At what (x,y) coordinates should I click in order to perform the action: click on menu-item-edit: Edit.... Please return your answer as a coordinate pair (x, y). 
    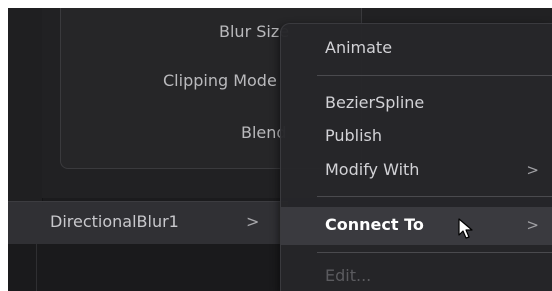
    Looking at the image, I should click on (416, 275).